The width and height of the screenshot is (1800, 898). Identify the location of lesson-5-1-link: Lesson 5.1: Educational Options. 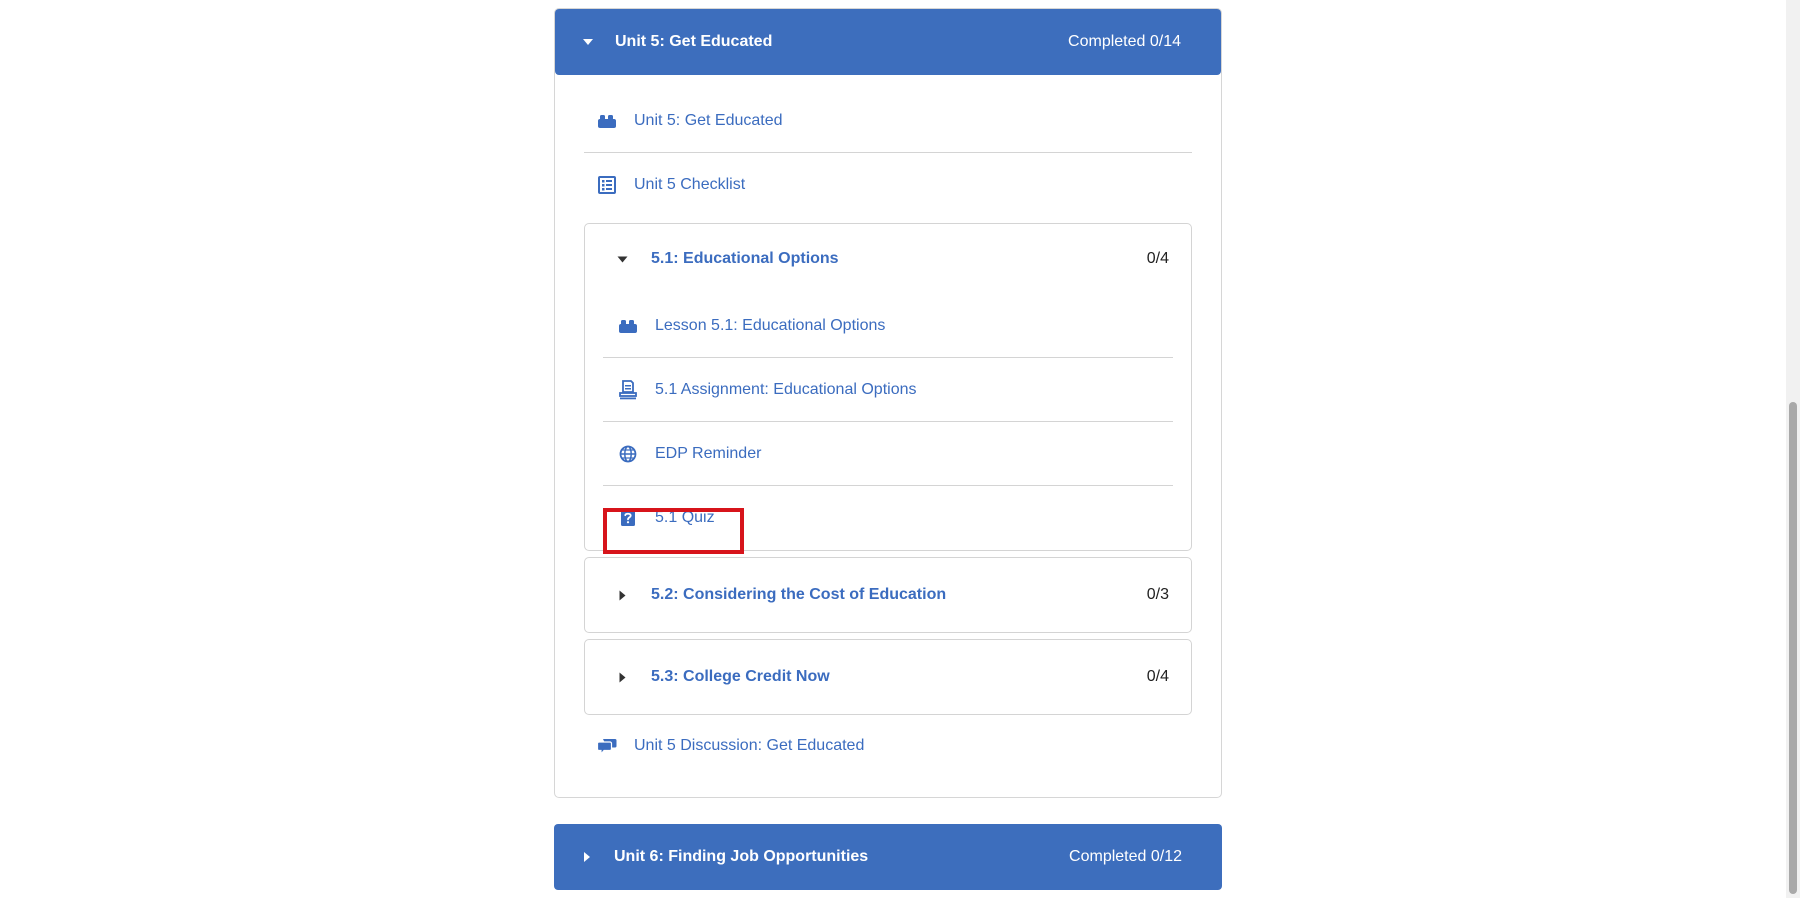
(888, 326).